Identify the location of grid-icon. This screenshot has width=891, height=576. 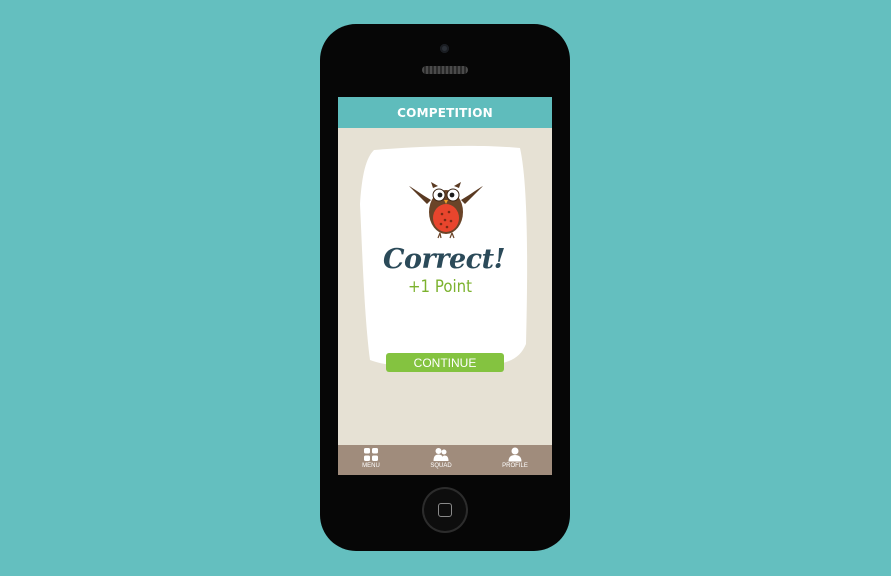
(371, 454).